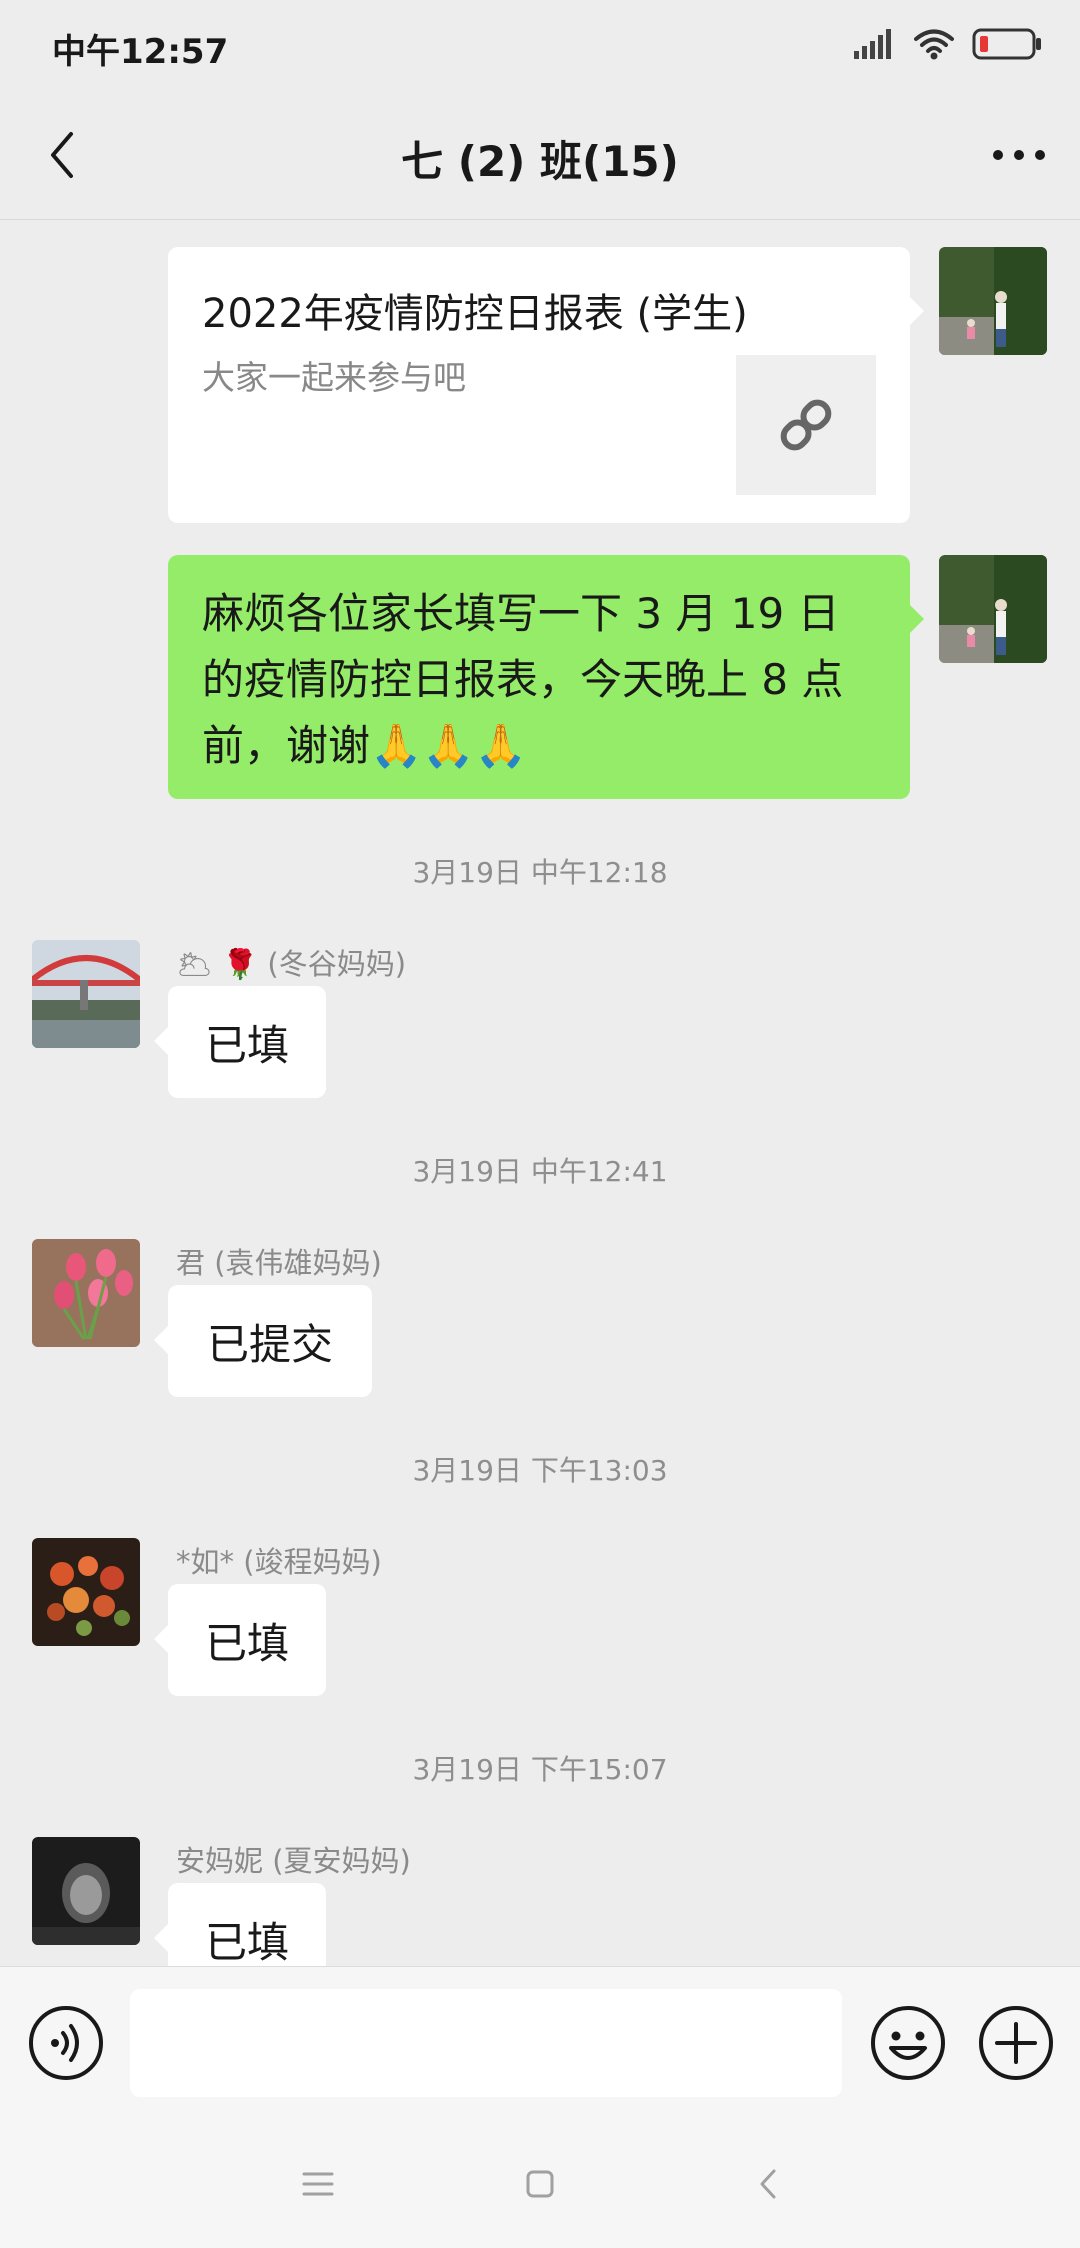 This screenshot has height=2248, width=1080. Describe the element at coordinates (269, 1344) in the screenshot. I see `message-text: 已提交` at that location.